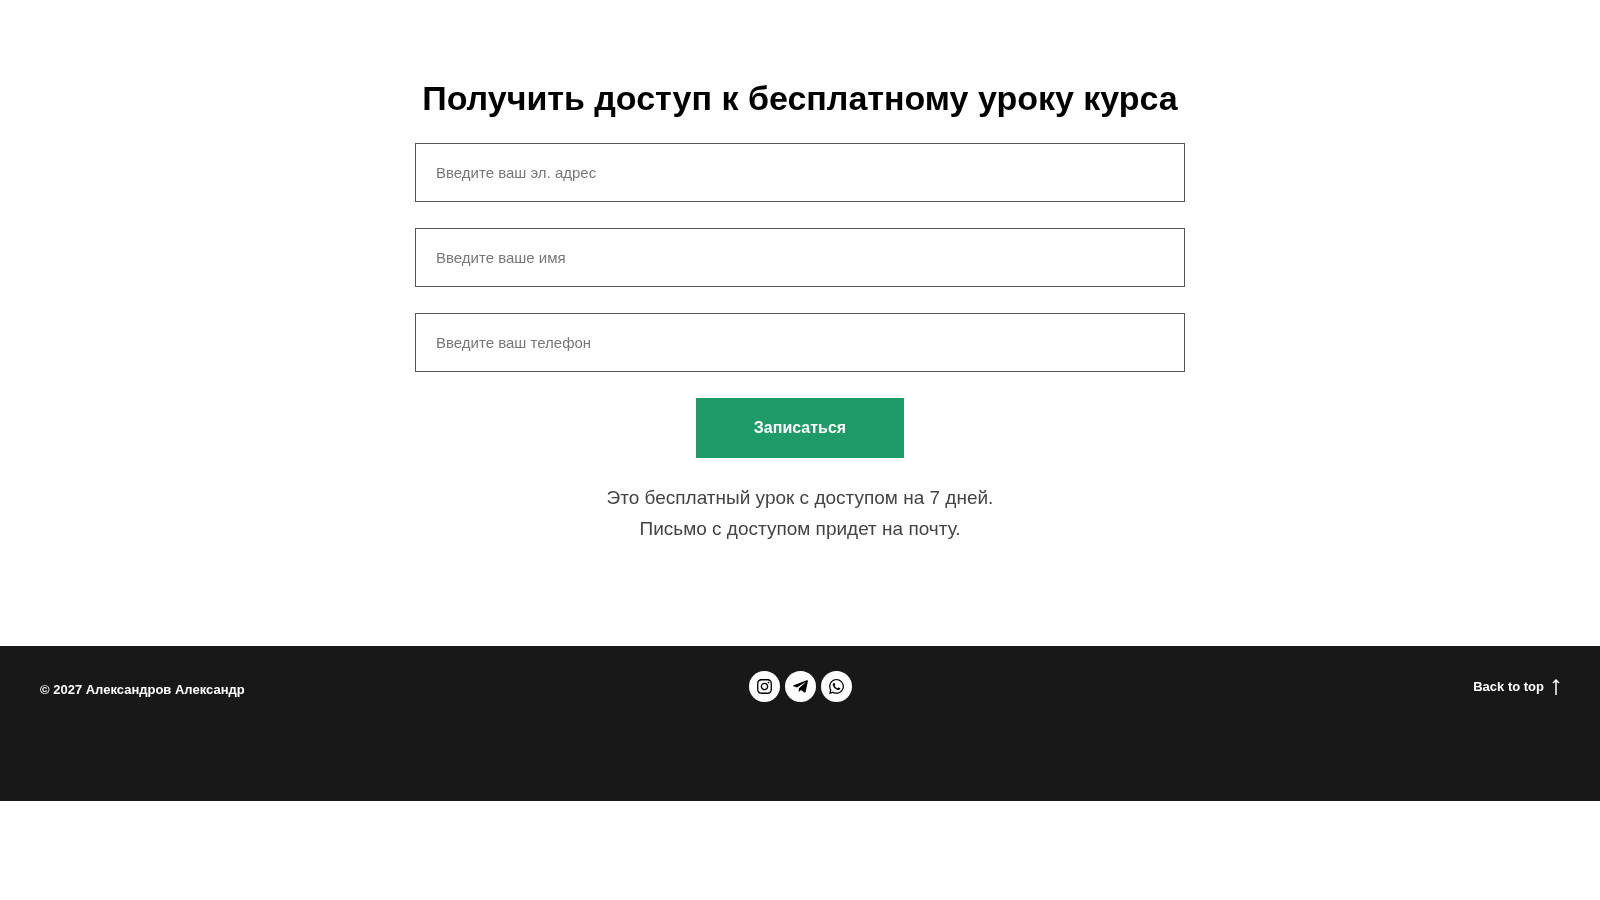 The image size is (1600, 900). I want to click on input-field: Введите ваш телефон, so click(800, 342).